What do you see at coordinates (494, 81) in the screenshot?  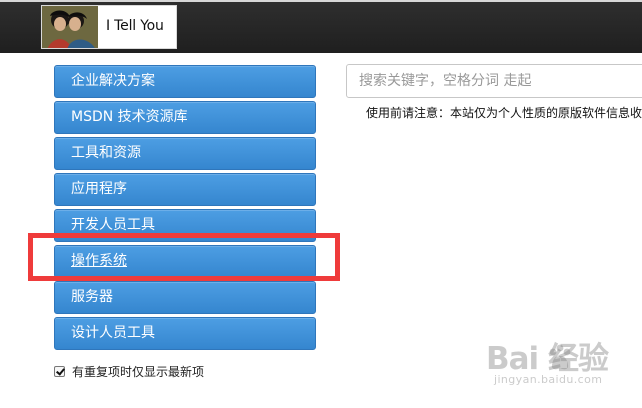 I see `search-input` at bounding box center [494, 81].